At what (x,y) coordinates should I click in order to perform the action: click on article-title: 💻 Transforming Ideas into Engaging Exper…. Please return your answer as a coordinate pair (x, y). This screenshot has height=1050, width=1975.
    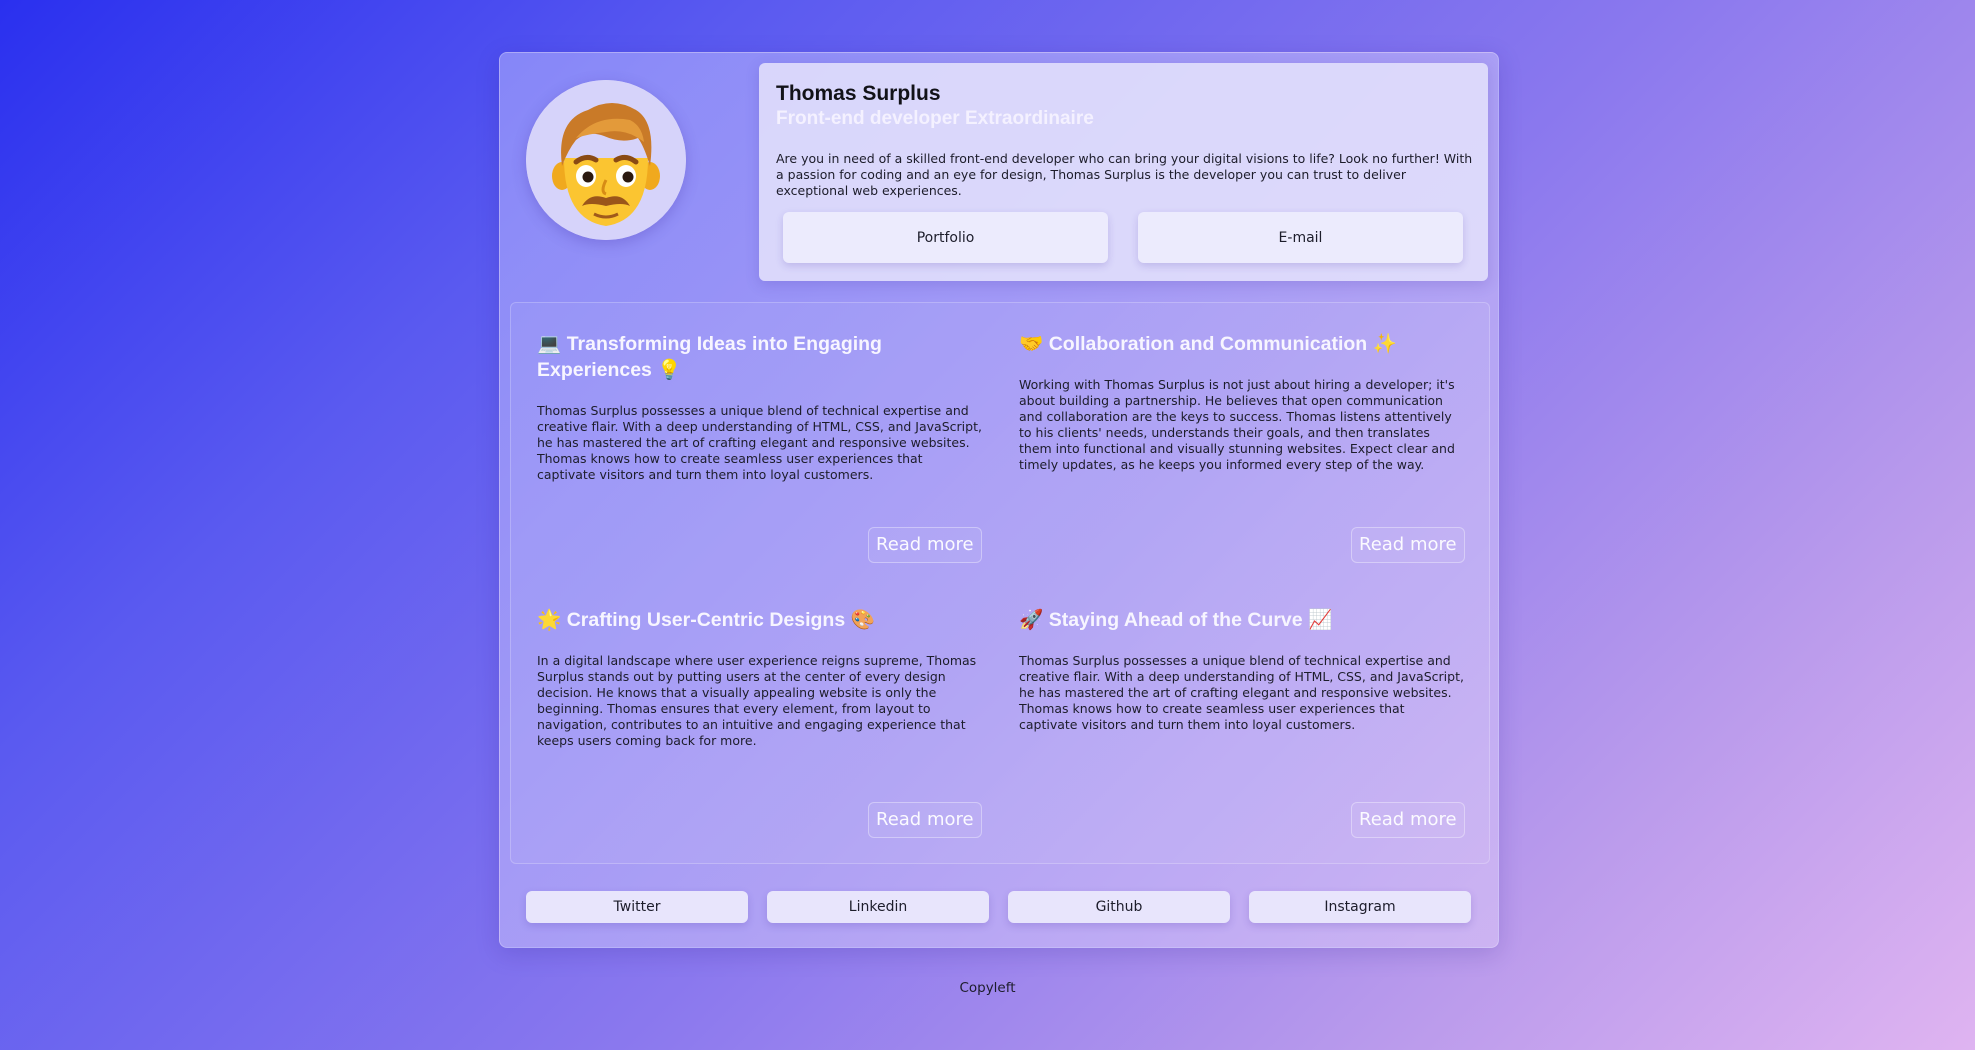
    Looking at the image, I should click on (709, 357).